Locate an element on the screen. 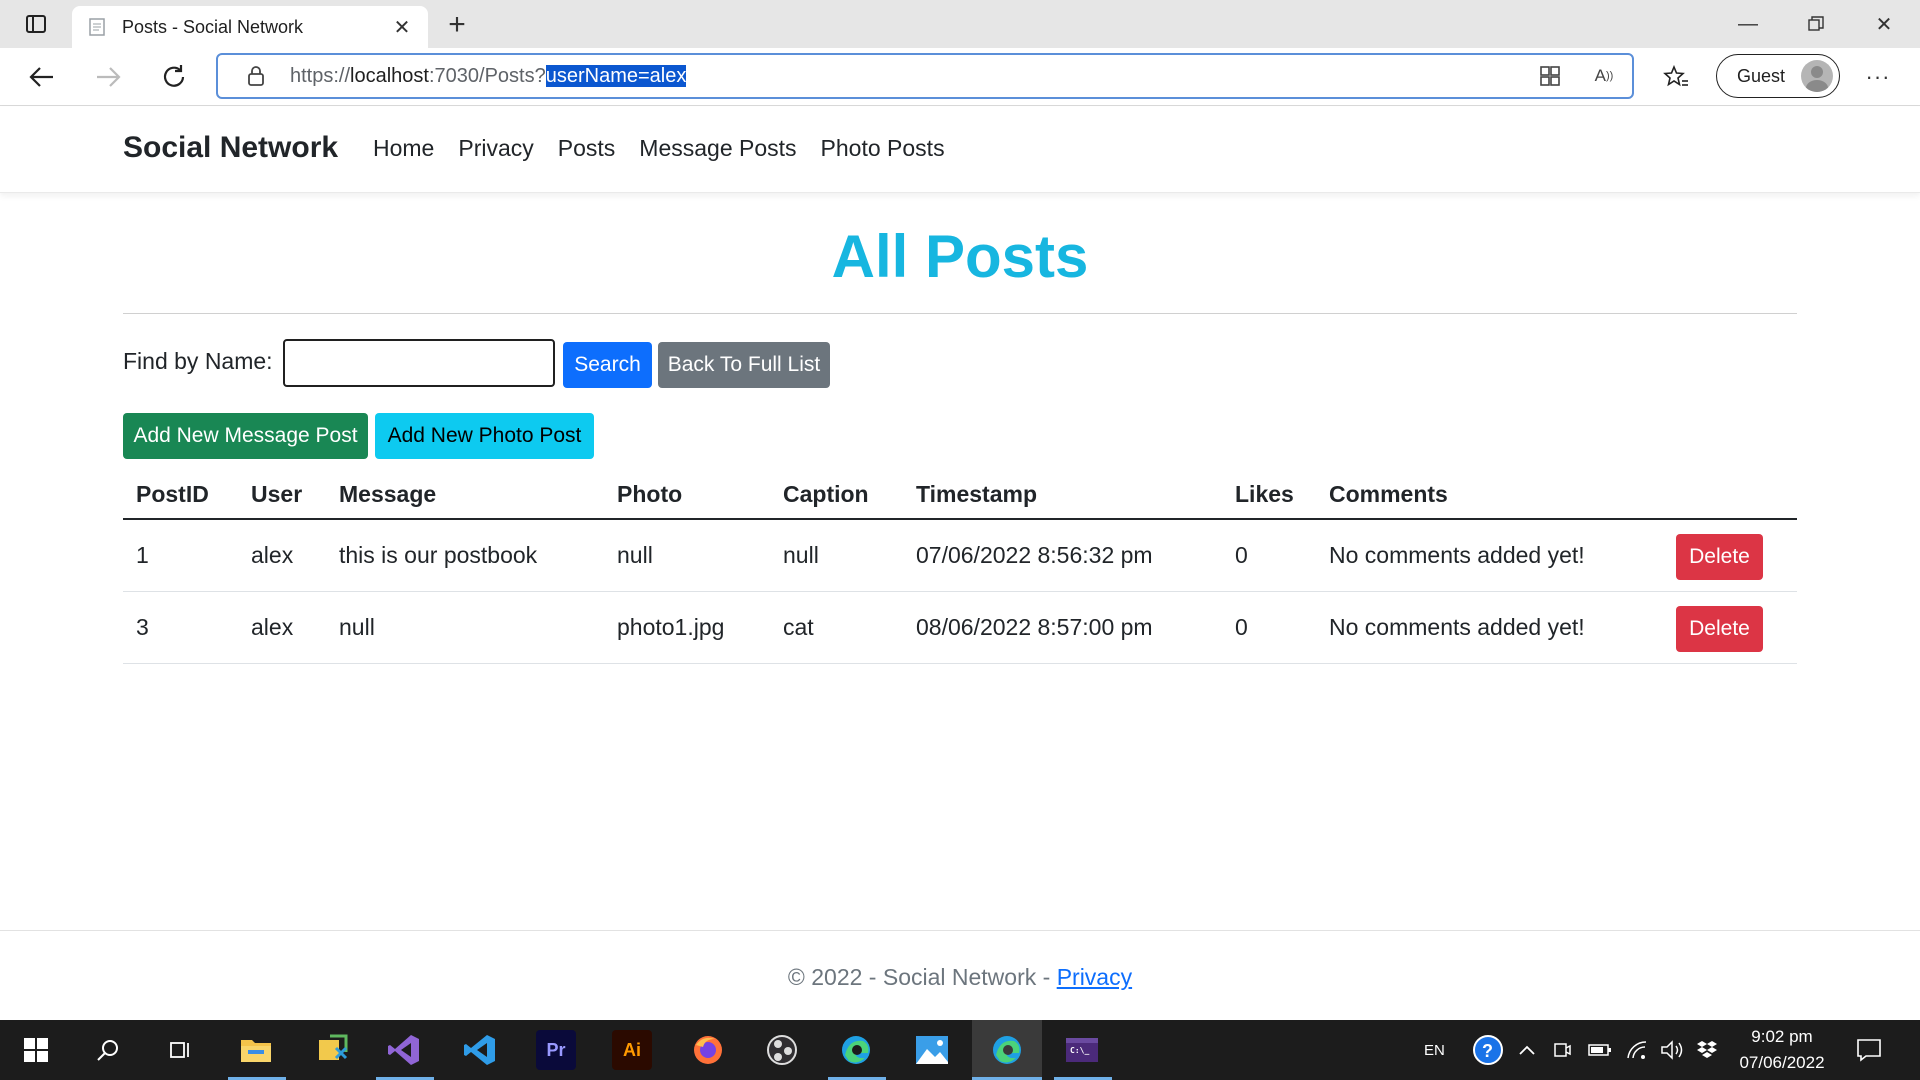  footer-privacy-link: Privacy is located at coordinates (1094, 977).